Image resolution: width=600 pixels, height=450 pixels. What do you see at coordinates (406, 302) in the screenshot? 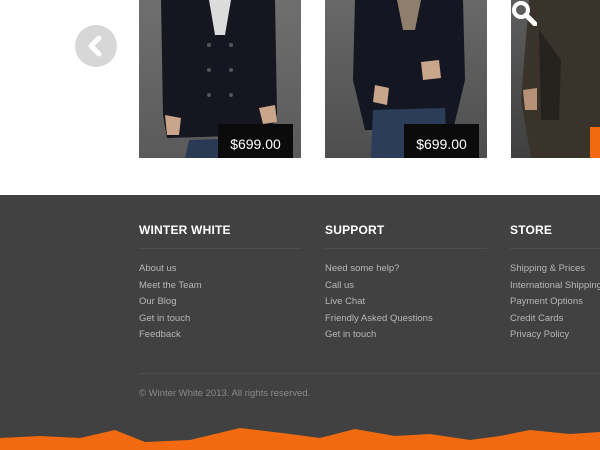
I see `footer-link-live-chat: Live Chat` at bounding box center [406, 302].